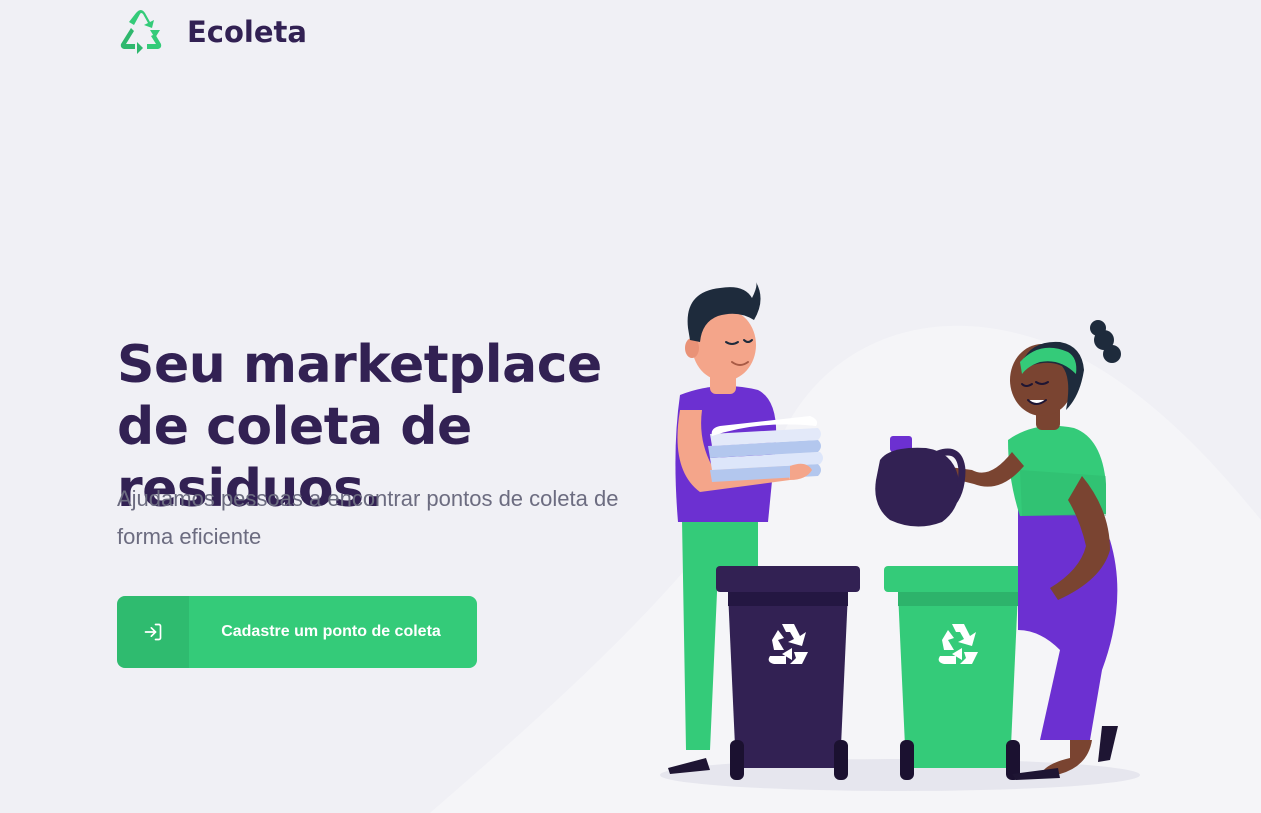 The height and width of the screenshot is (813, 1261). Describe the element at coordinates (331, 631) in the screenshot. I see `cta-label: Cadastre um ponto de coleta` at that location.